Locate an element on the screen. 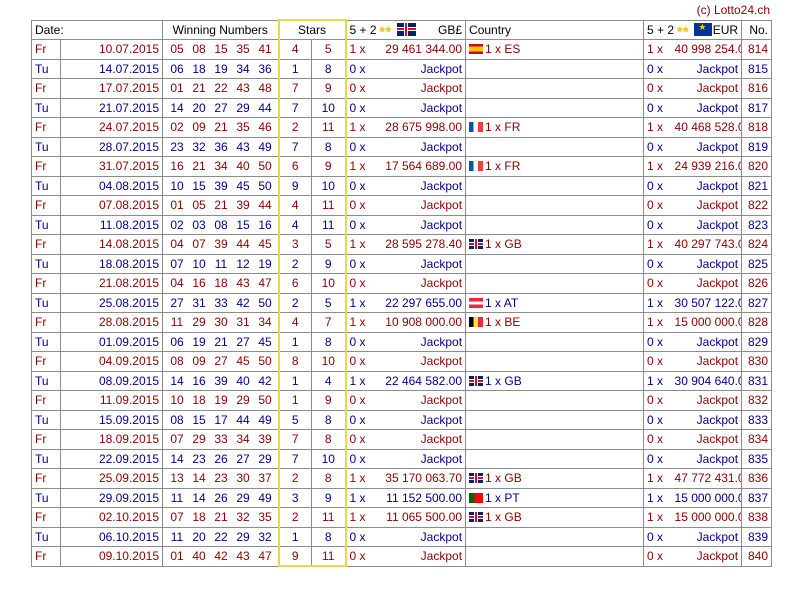  winning-number: 45 is located at coordinates (265, 244).